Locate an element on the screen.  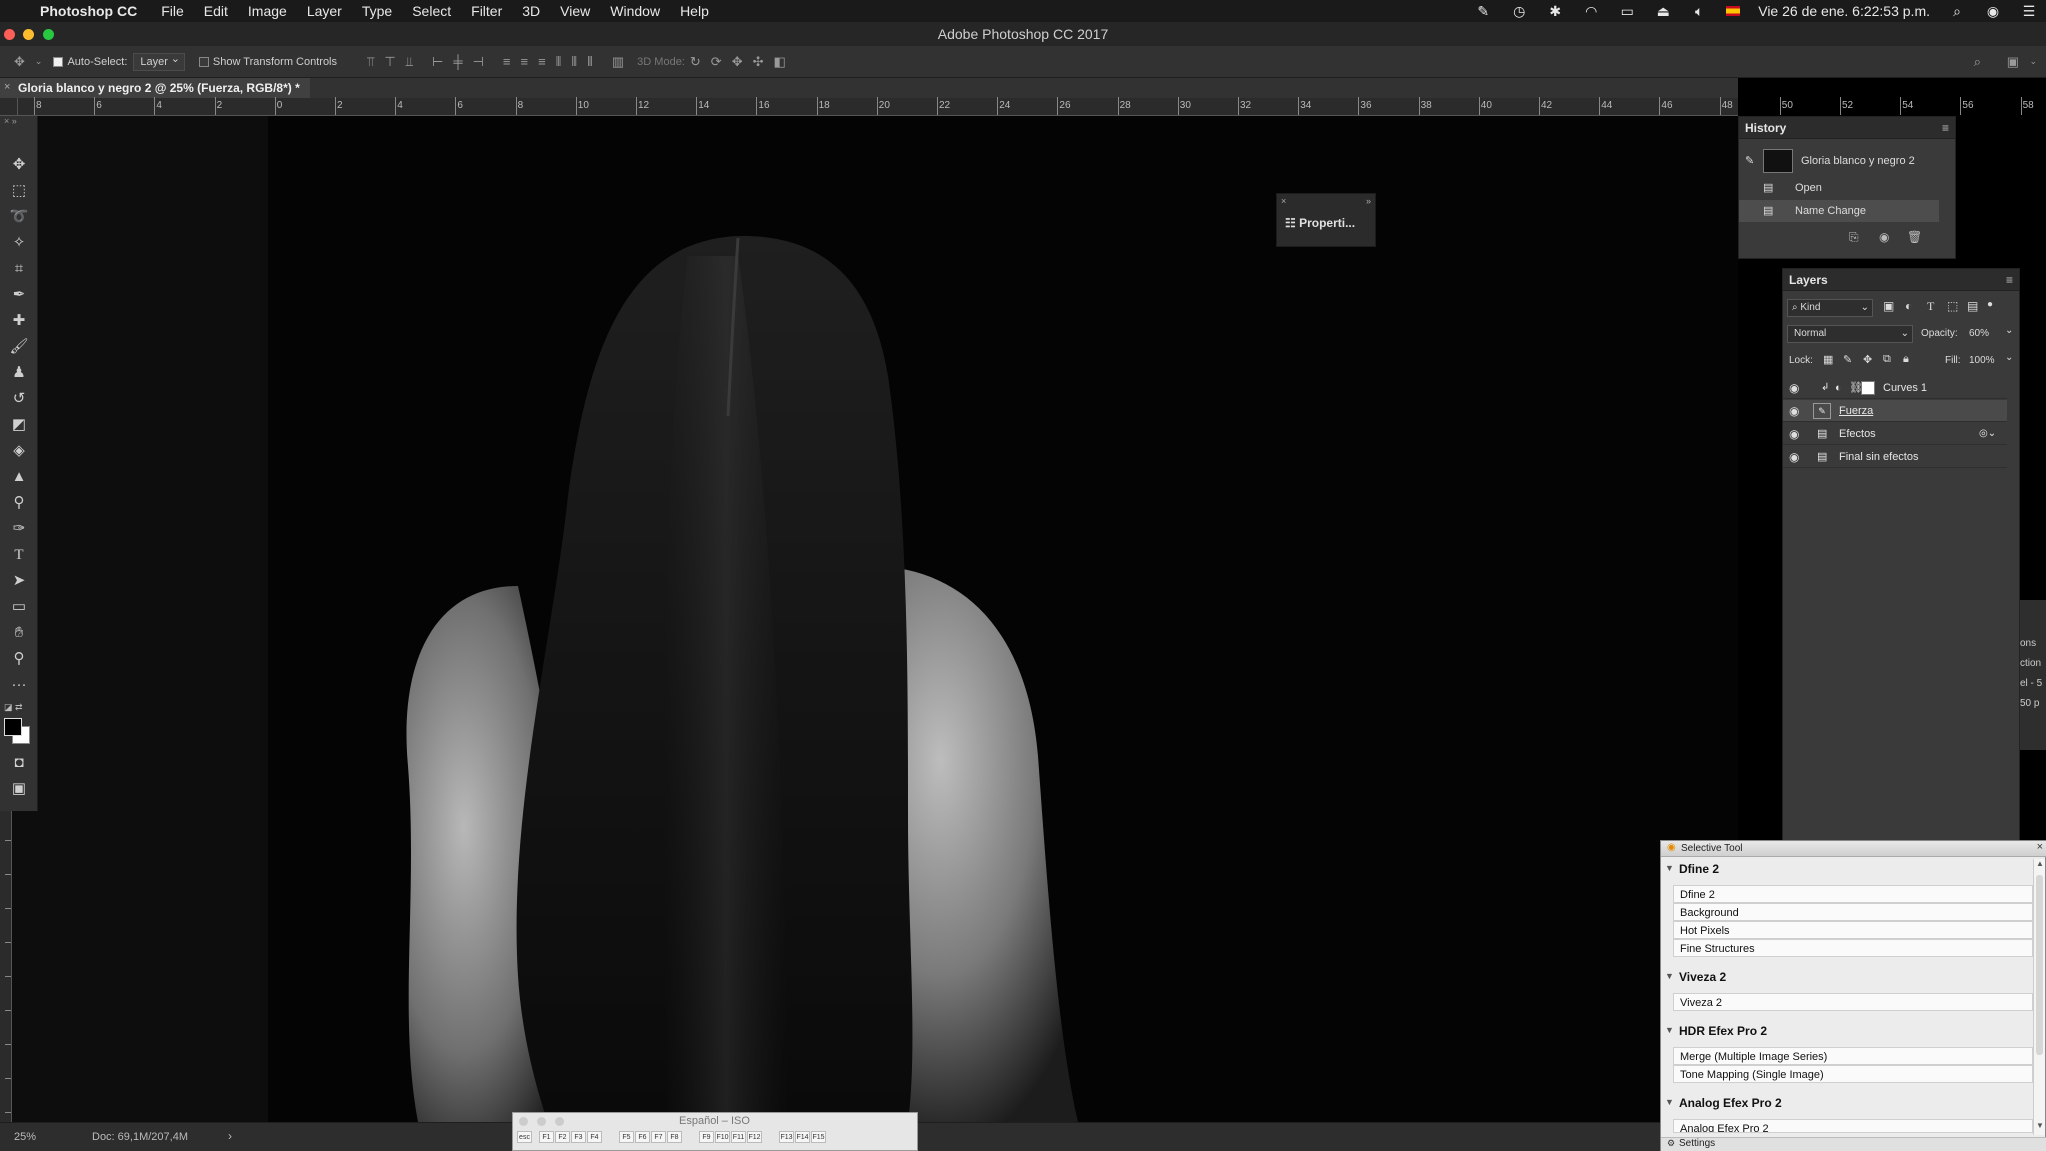
keyboard-key: F12 is located at coordinates (754, 1137).